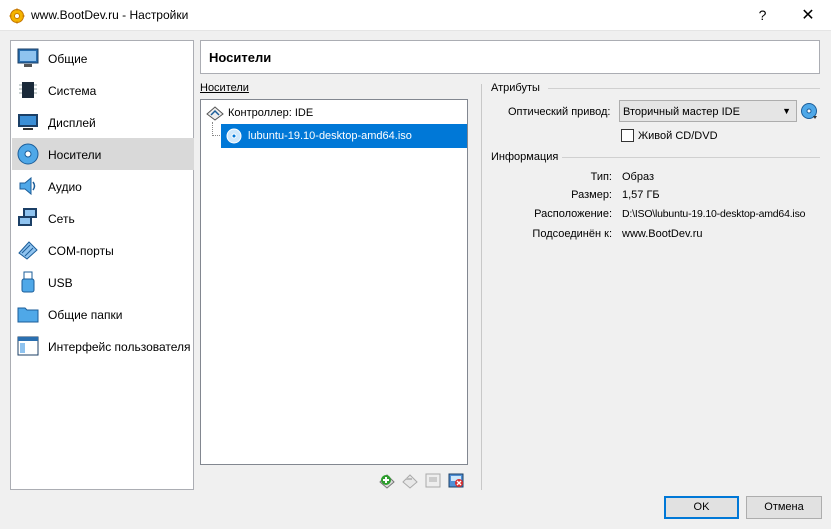 Image resolution: width=831 pixels, height=529 pixels. Describe the element at coordinates (103, 186) in the screenshot. I see `sidebar-item-audio: Аудио` at that location.